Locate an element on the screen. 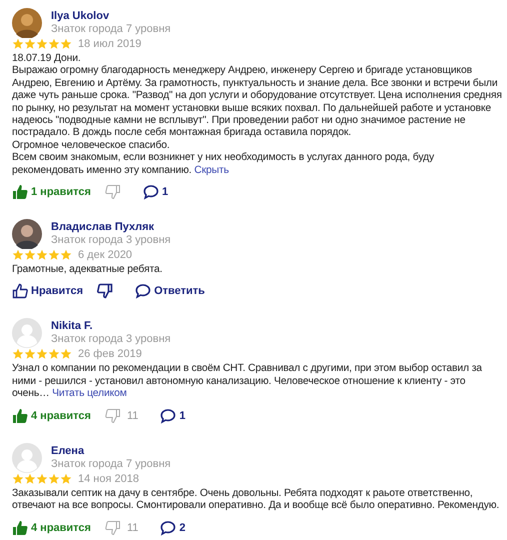 Image resolution: width=507 pixels, height=540 pixels. comment-button: Ответить is located at coordinates (170, 291).